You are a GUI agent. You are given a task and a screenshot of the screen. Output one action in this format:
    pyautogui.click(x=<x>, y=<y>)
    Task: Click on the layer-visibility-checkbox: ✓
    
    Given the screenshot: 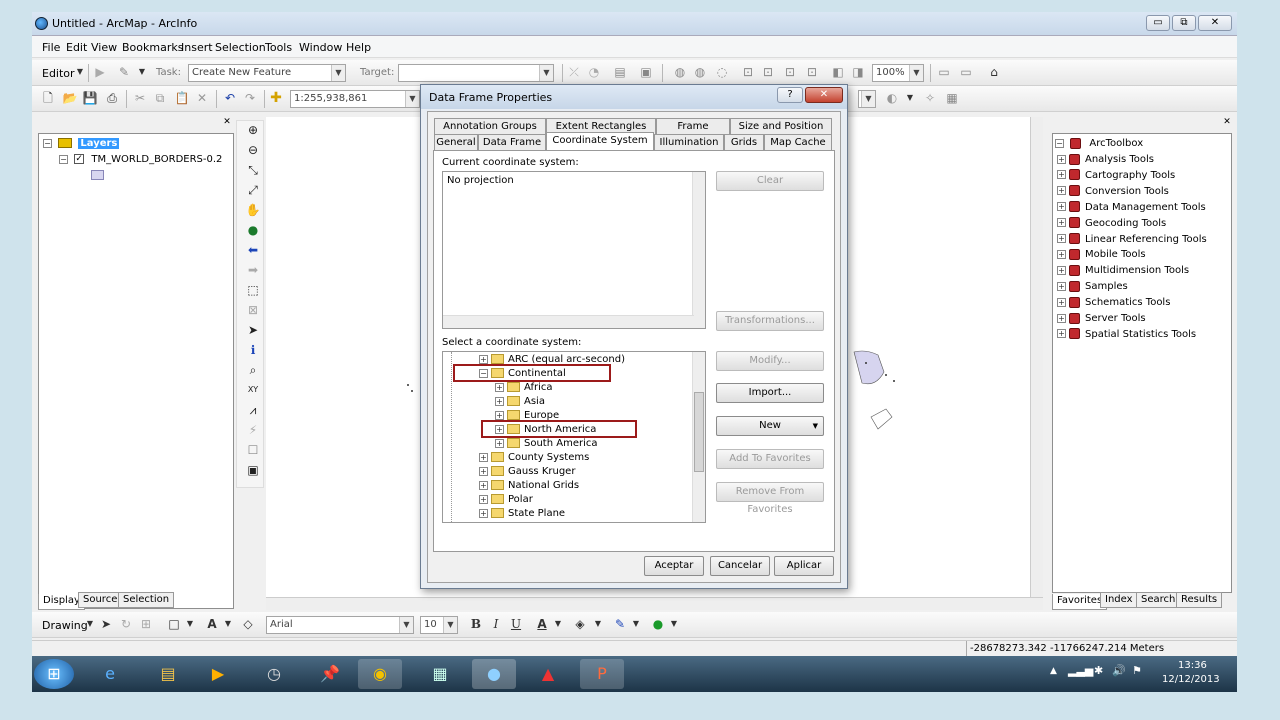 What is the action you would take?
    pyautogui.click(x=79, y=159)
    